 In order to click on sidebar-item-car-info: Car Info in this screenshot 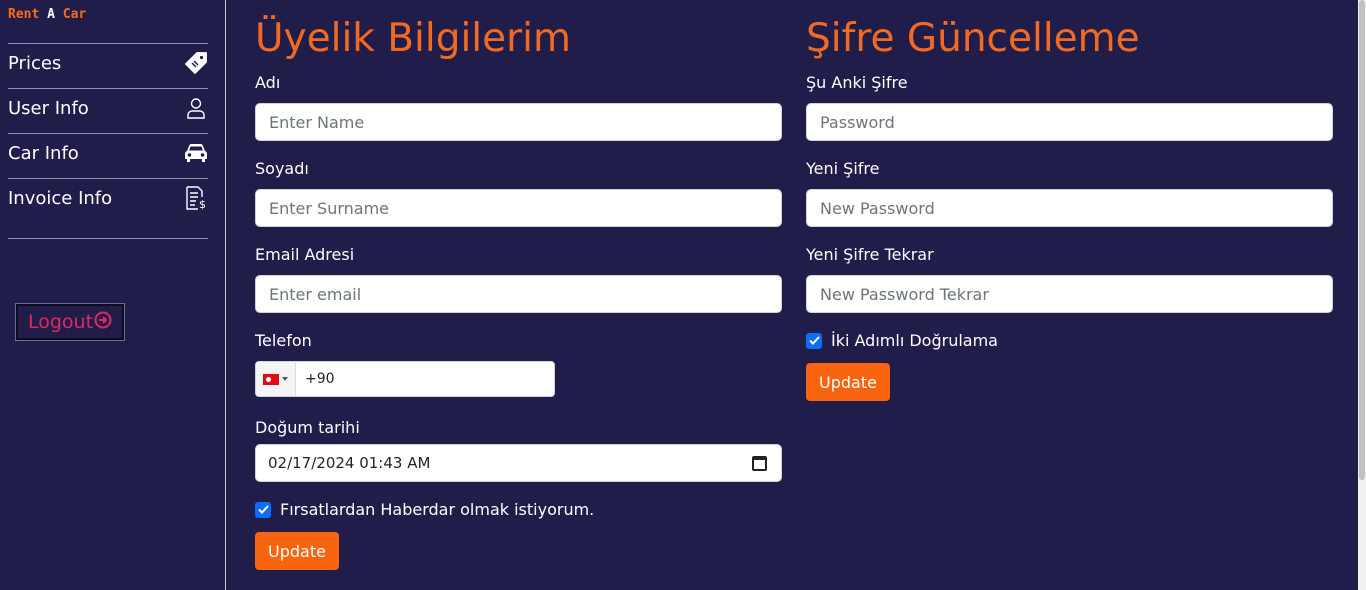, I will do `click(108, 155)`.